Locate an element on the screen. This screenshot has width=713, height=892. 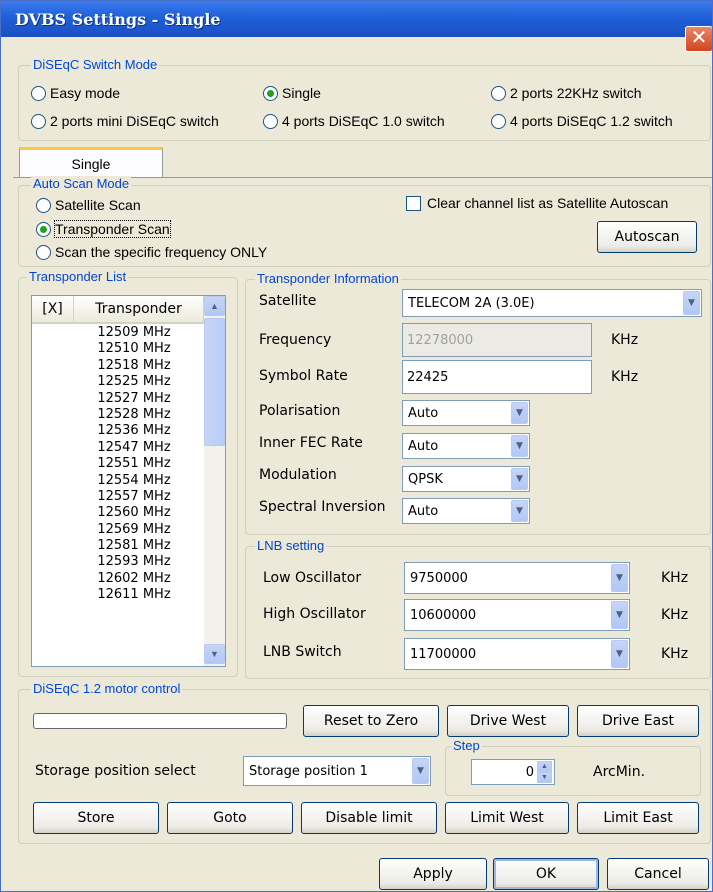
radio-4ports-diseqc-12: 4 ports DiSEqC 1.2 switch is located at coordinates (582, 121).